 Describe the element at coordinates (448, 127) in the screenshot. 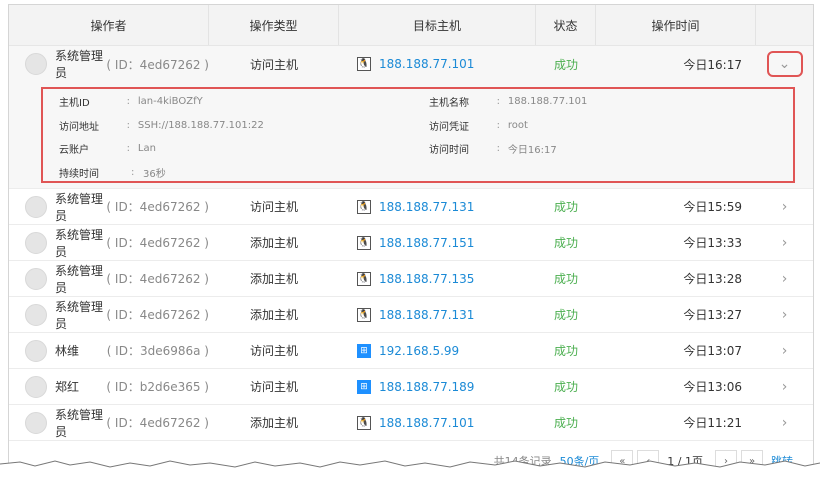

I see `detail-label: 访问凭证` at that location.